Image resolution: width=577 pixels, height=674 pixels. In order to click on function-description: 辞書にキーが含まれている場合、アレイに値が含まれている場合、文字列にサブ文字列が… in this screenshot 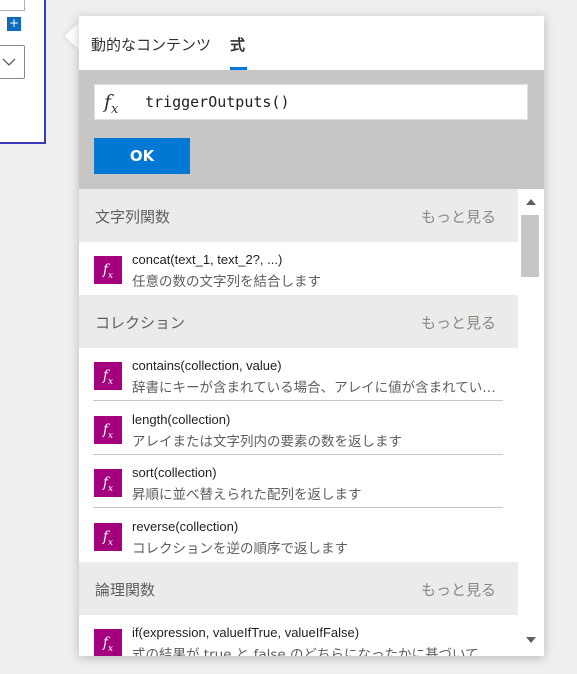, I will do `click(319, 388)`.